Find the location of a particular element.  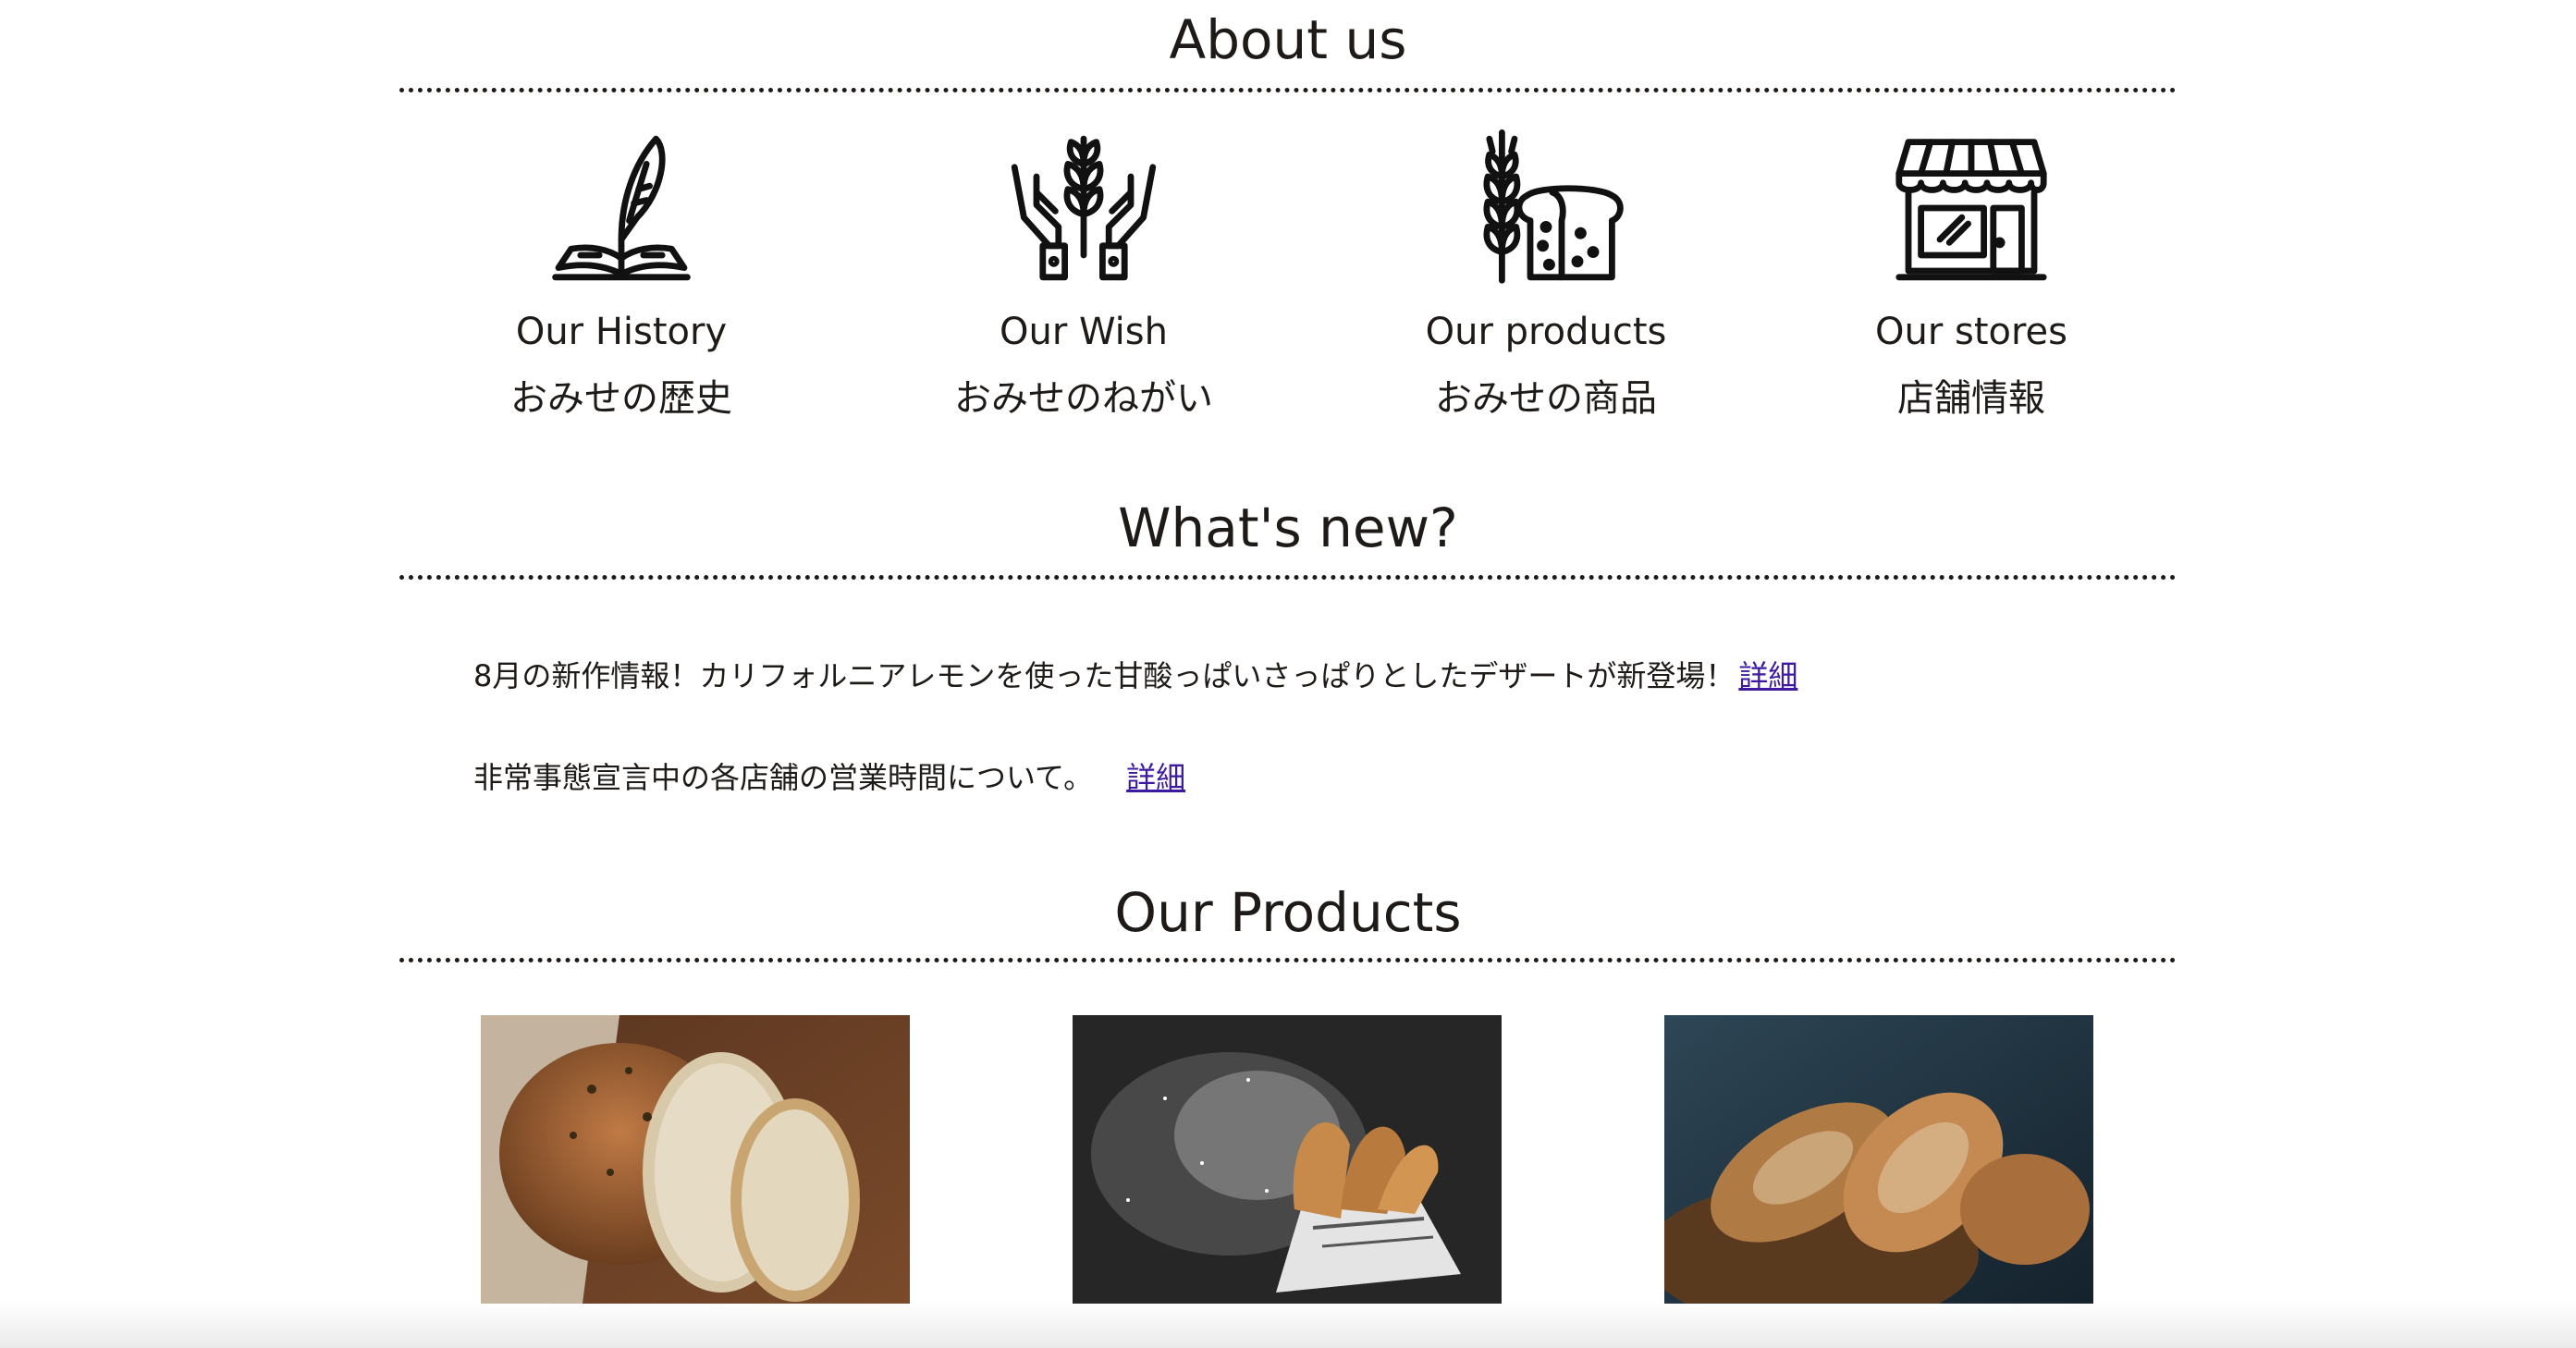

about-item-ja-label: おみせの商品 is located at coordinates (1546, 399).